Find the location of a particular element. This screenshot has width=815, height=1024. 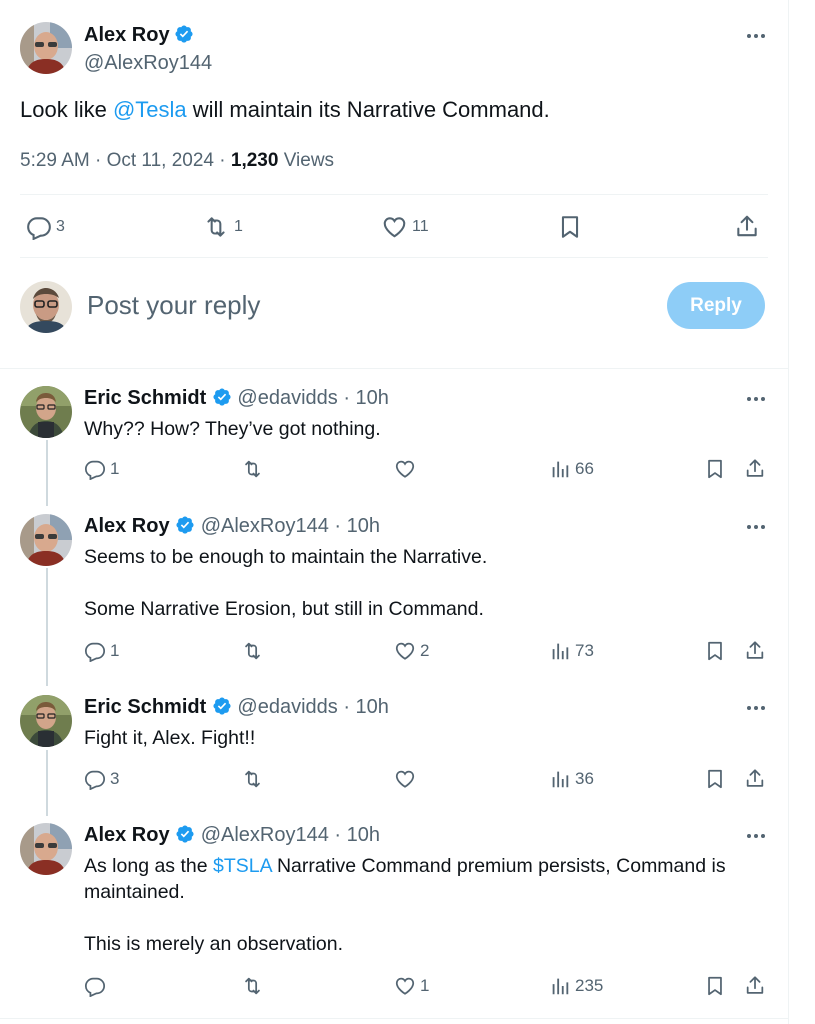

mention-link: @Tesla is located at coordinates (150, 109).